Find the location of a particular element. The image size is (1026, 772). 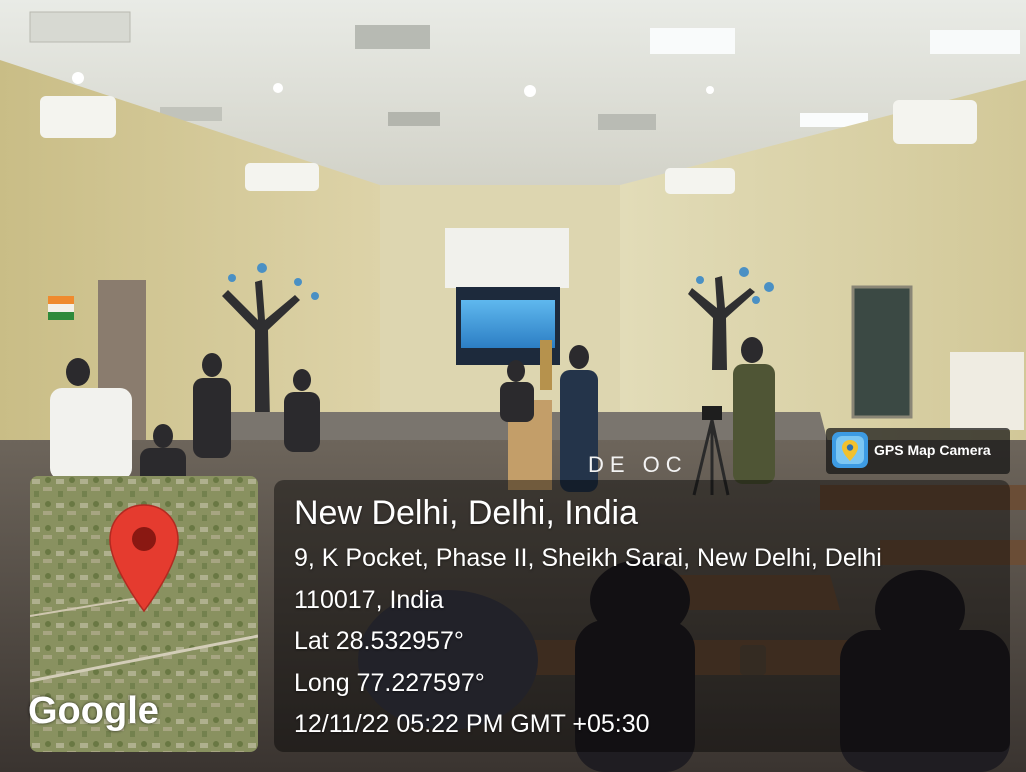

gps-map-camera-icon is located at coordinates (850, 450).